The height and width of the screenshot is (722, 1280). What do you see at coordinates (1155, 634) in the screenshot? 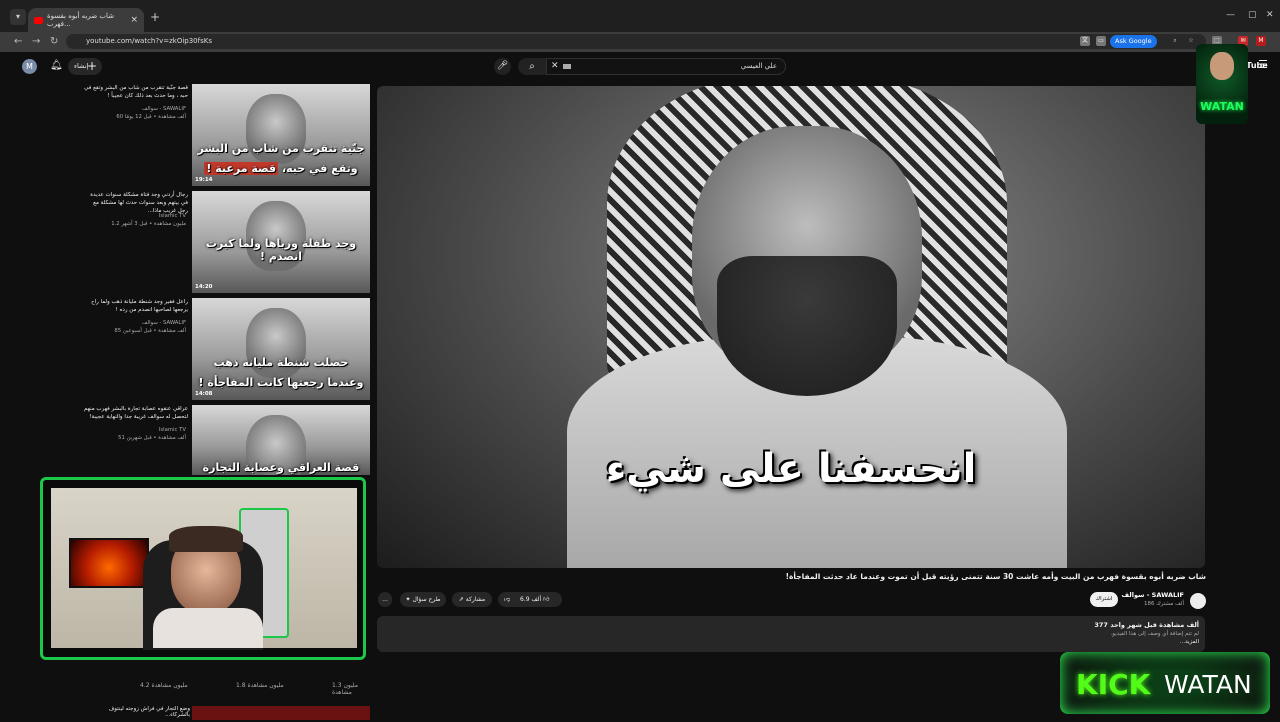
I see `description-text: لم تتم إضافة أي وصف إلى هذا الفيديو.` at bounding box center [1155, 634].